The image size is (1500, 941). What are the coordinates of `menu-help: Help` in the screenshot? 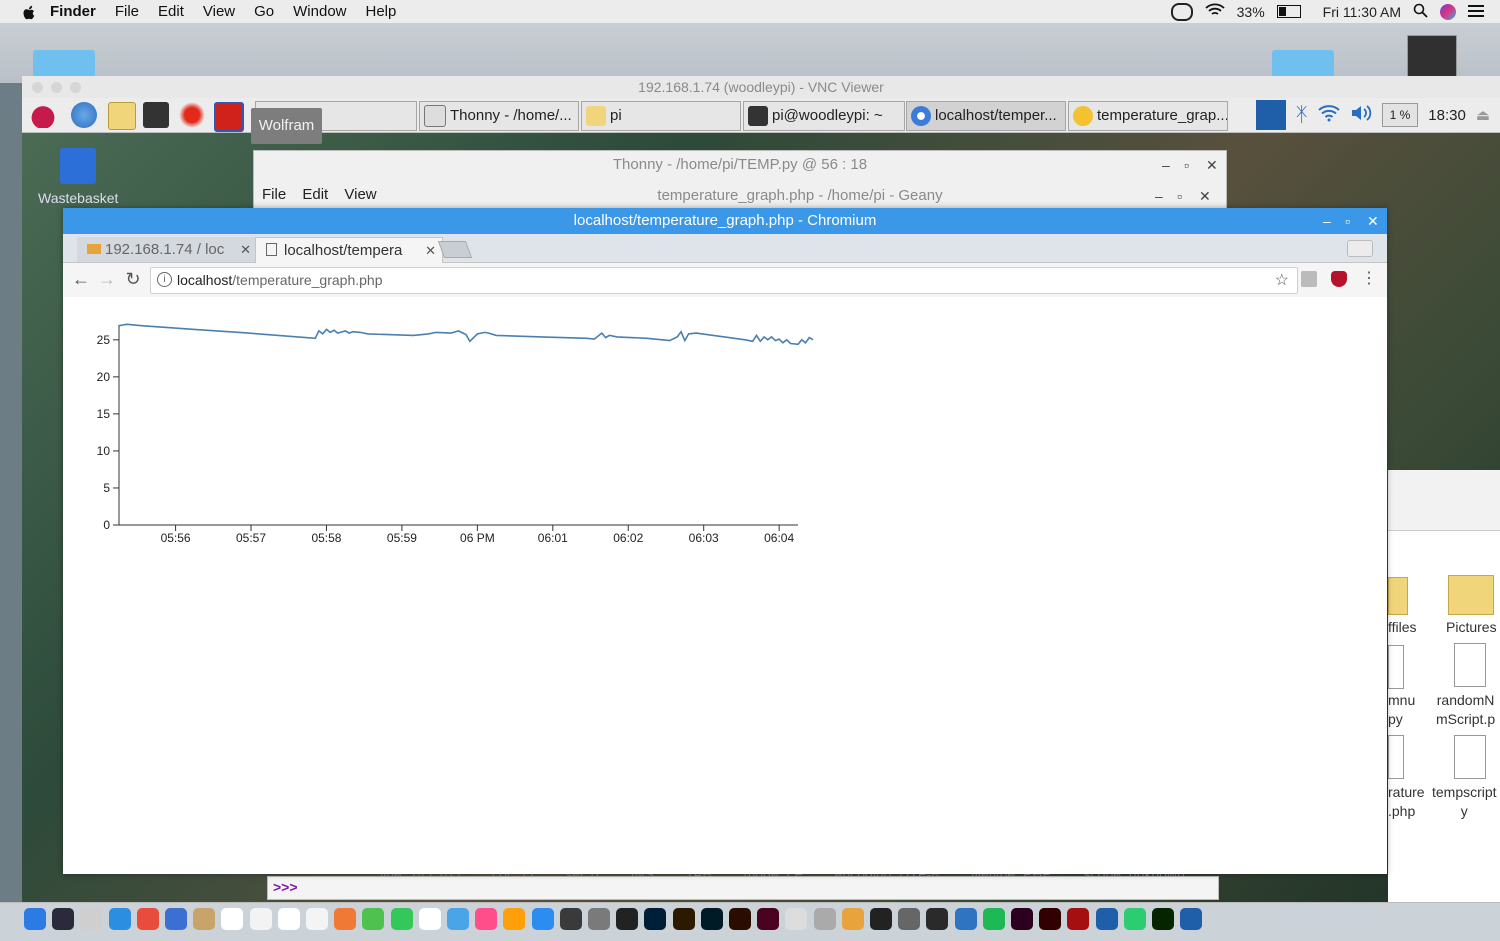 It's located at (381, 11).